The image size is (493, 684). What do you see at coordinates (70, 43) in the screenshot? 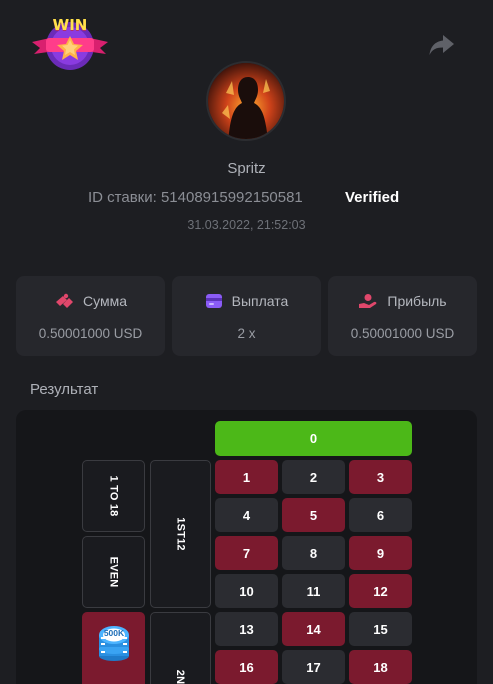
I see `win-logo: WIN` at bounding box center [70, 43].